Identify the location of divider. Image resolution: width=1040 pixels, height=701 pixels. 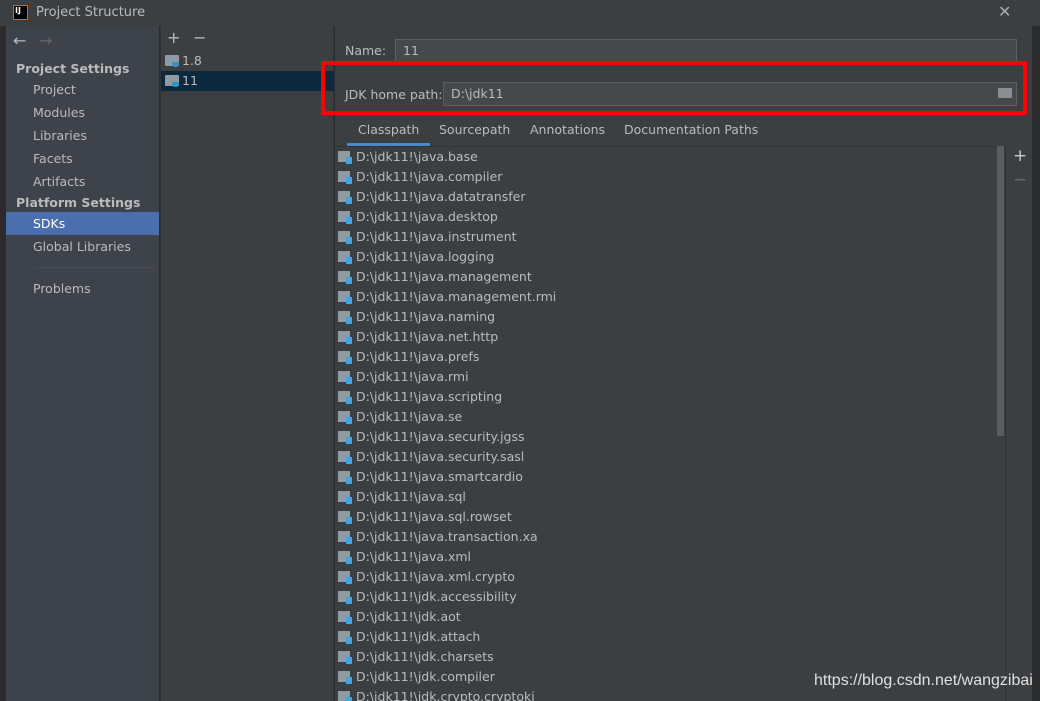
(95, 267).